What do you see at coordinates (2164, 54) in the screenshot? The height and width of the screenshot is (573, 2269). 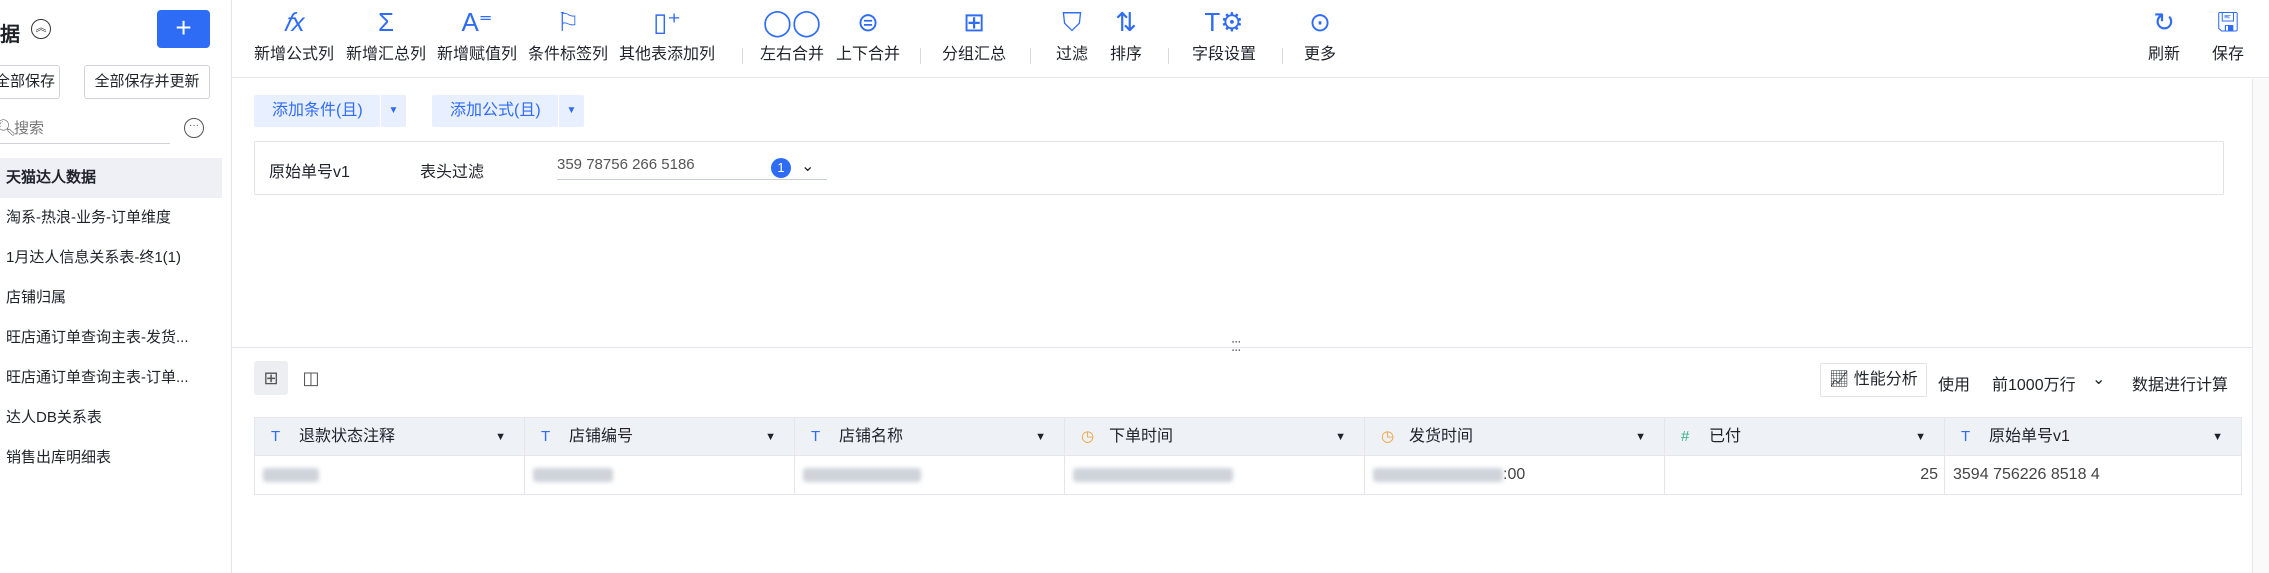 I see `refresh-label: 刷新` at bounding box center [2164, 54].